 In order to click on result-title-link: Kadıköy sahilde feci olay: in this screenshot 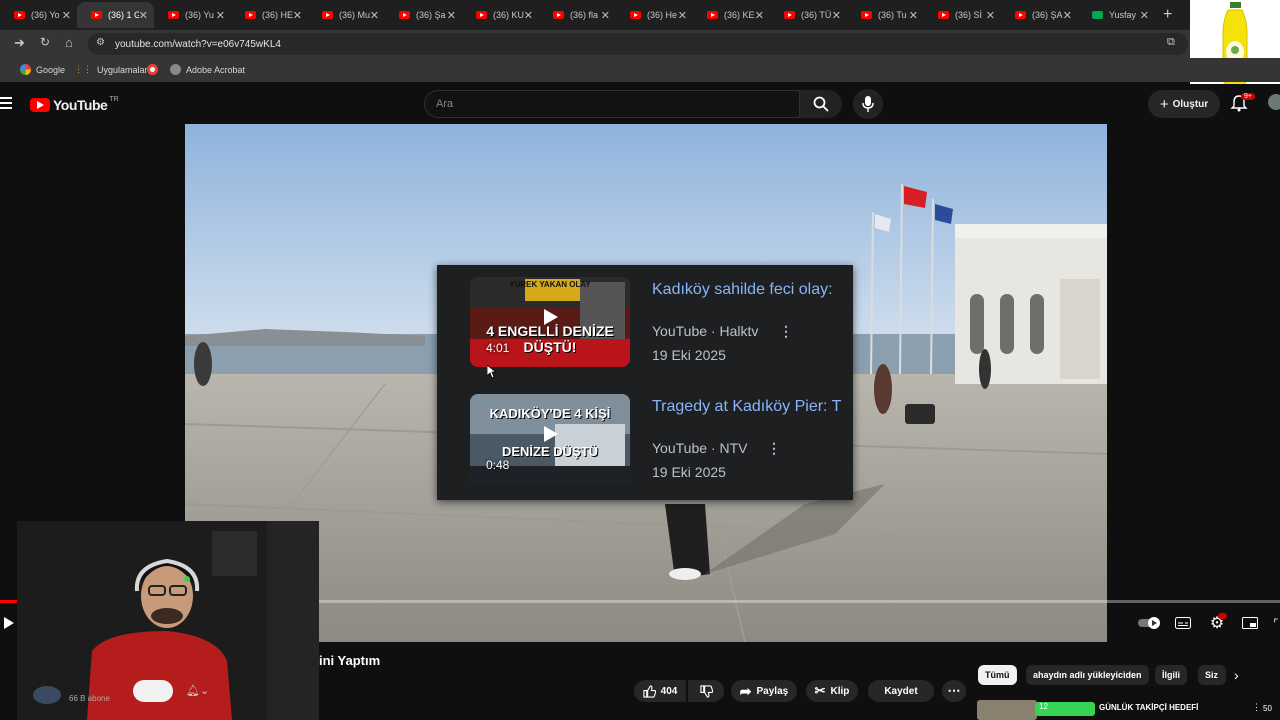, I will do `click(742, 290)`.